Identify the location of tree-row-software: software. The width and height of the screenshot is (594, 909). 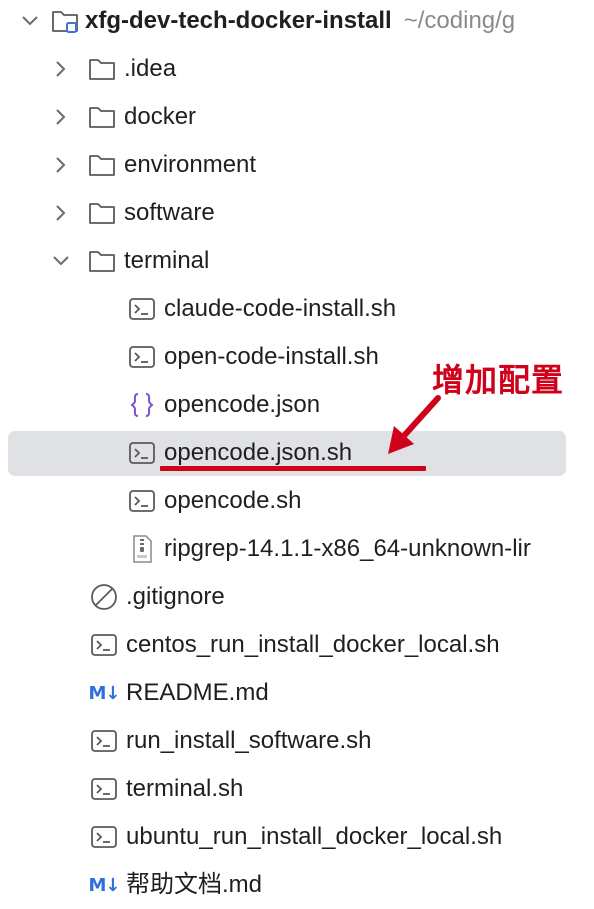
(297, 213).